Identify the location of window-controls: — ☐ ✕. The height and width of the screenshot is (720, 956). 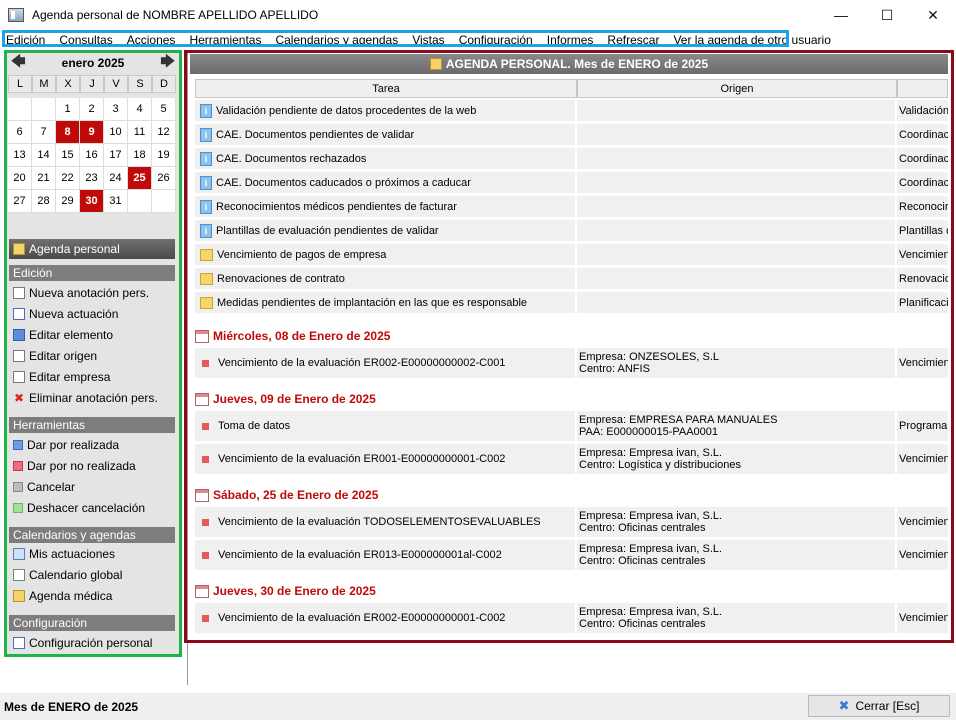
(887, 15).